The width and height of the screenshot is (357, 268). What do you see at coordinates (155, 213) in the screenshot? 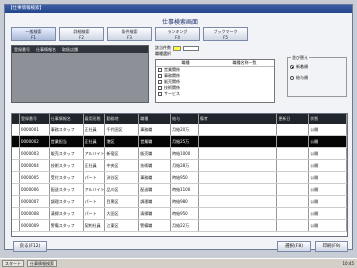
I see `table-cell: 清掃職` at bounding box center [155, 213].